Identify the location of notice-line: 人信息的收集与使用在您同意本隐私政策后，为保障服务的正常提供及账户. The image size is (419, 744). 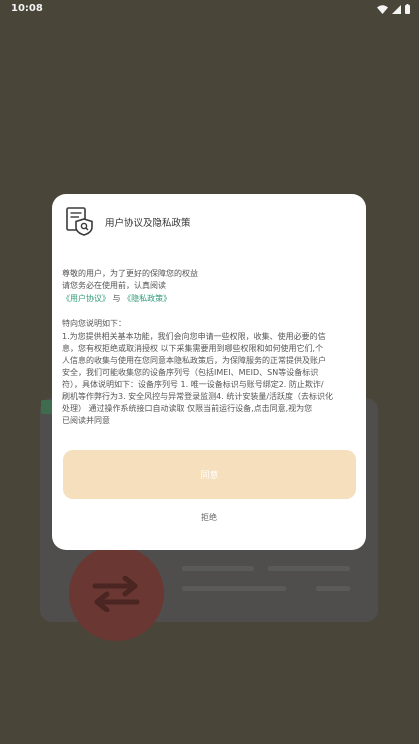
(194, 360).